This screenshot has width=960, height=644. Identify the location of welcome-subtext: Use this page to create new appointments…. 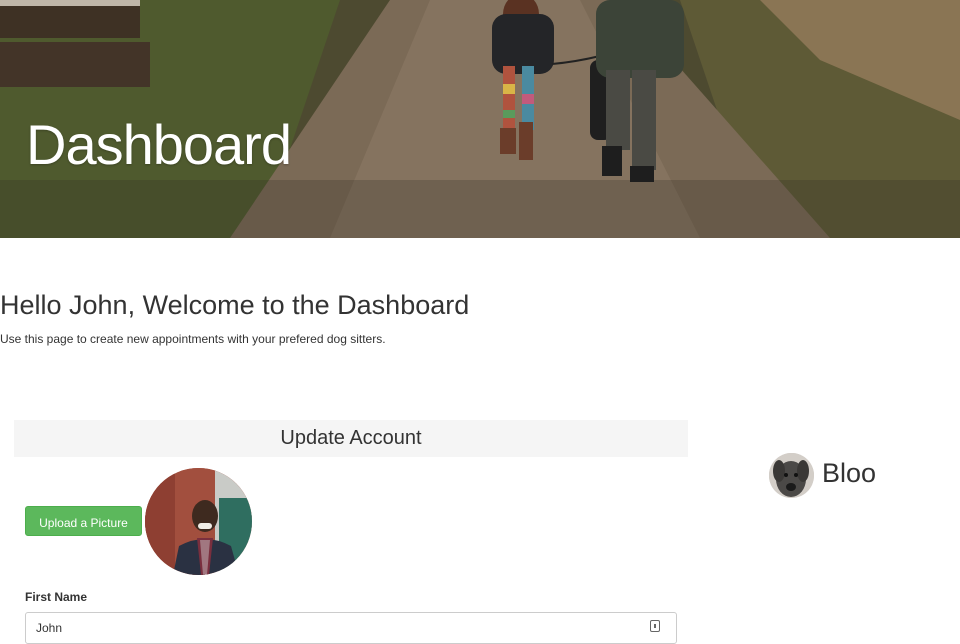
(193, 339).